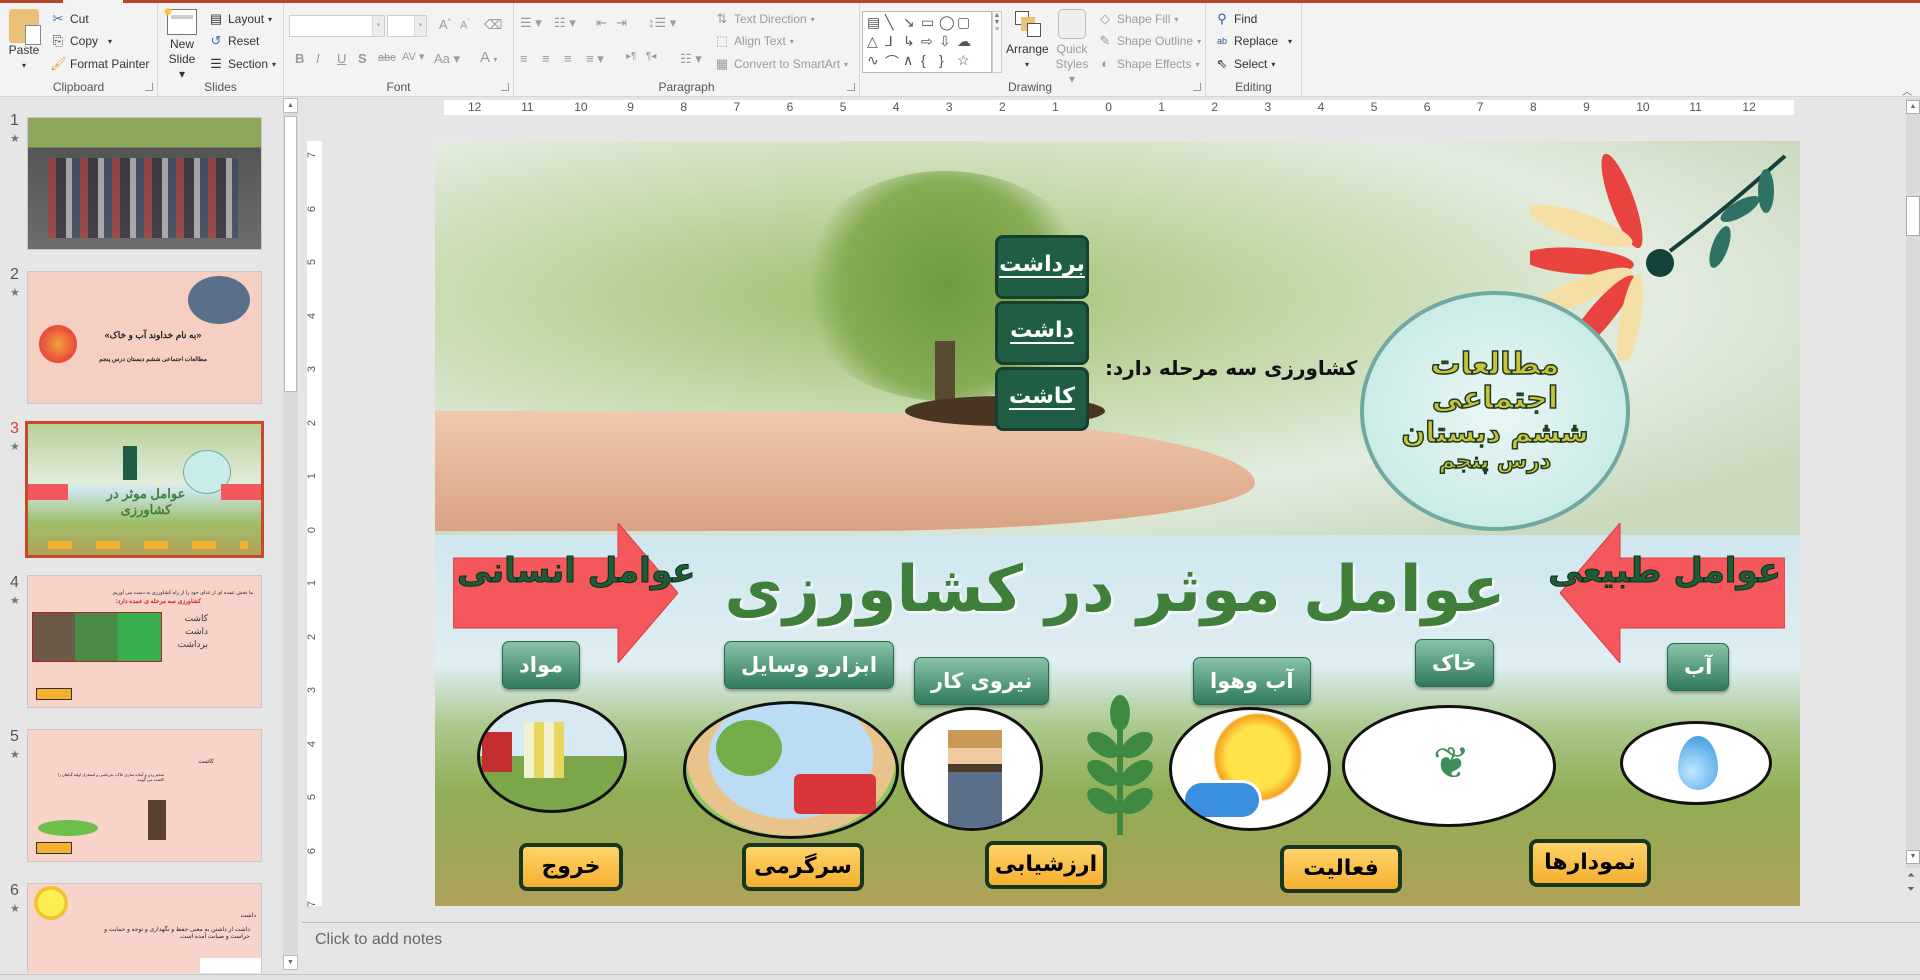  What do you see at coordinates (912, 42) in the screenshot?
I see `shape-option-icon: ↳` at bounding box center [912, 42].